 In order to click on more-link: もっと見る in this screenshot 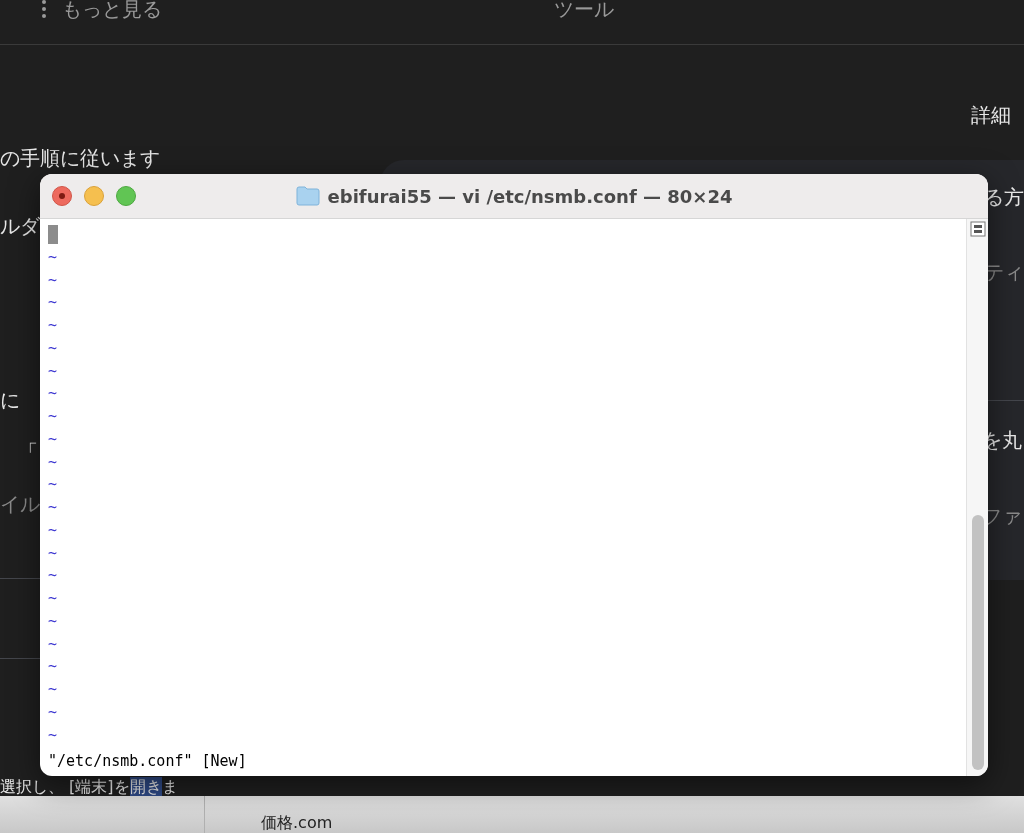, I will do `click(112, 12)`.